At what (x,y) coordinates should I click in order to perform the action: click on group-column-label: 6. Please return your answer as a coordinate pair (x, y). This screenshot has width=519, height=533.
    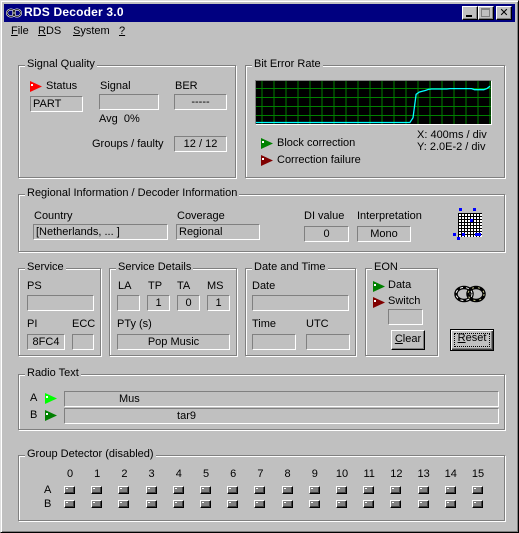
    Looking at the image, I should click on (233, 474).